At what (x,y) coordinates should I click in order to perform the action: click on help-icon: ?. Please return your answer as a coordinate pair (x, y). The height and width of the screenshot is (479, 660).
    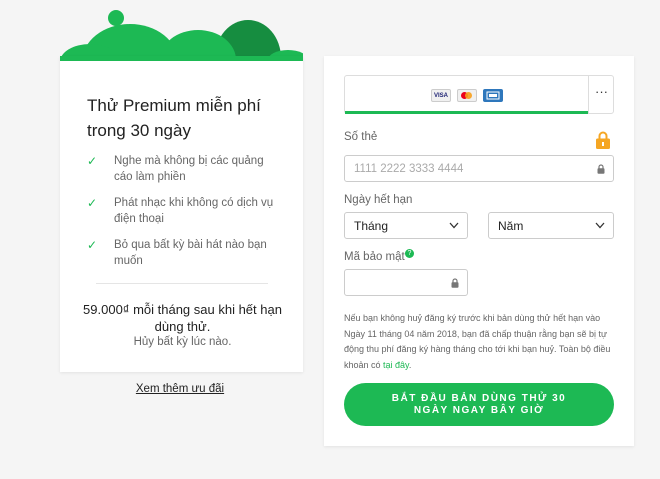
    Looking at the image, I should click on (409, 253).